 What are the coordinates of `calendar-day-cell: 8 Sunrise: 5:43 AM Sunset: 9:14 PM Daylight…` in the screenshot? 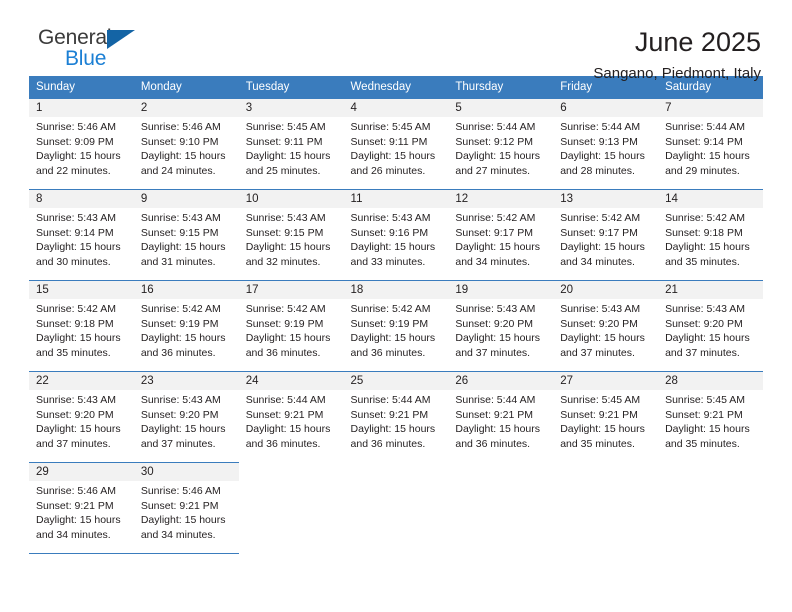 It's located at (81, 235).